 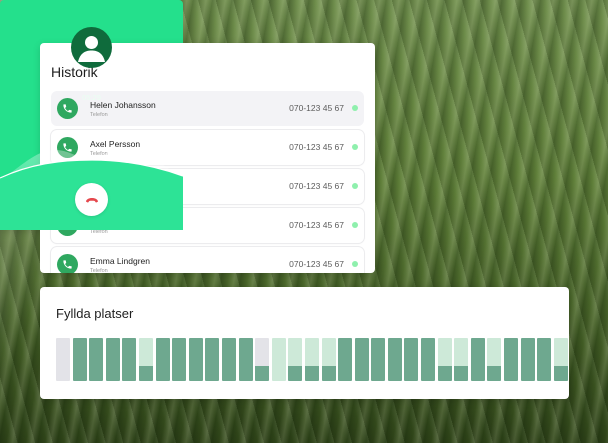 I want to click on hang-up-button, so click(x=91, y=199).